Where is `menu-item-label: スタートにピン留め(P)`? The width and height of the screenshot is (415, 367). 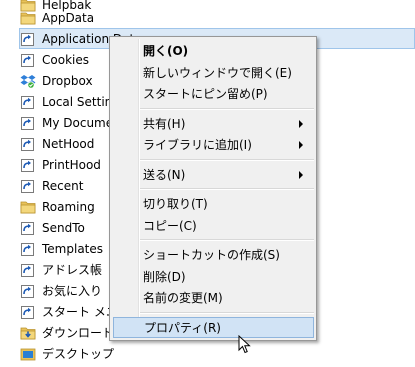
menu-item-label: スタートにピン留め(P) is located at coordinates (205, 94).